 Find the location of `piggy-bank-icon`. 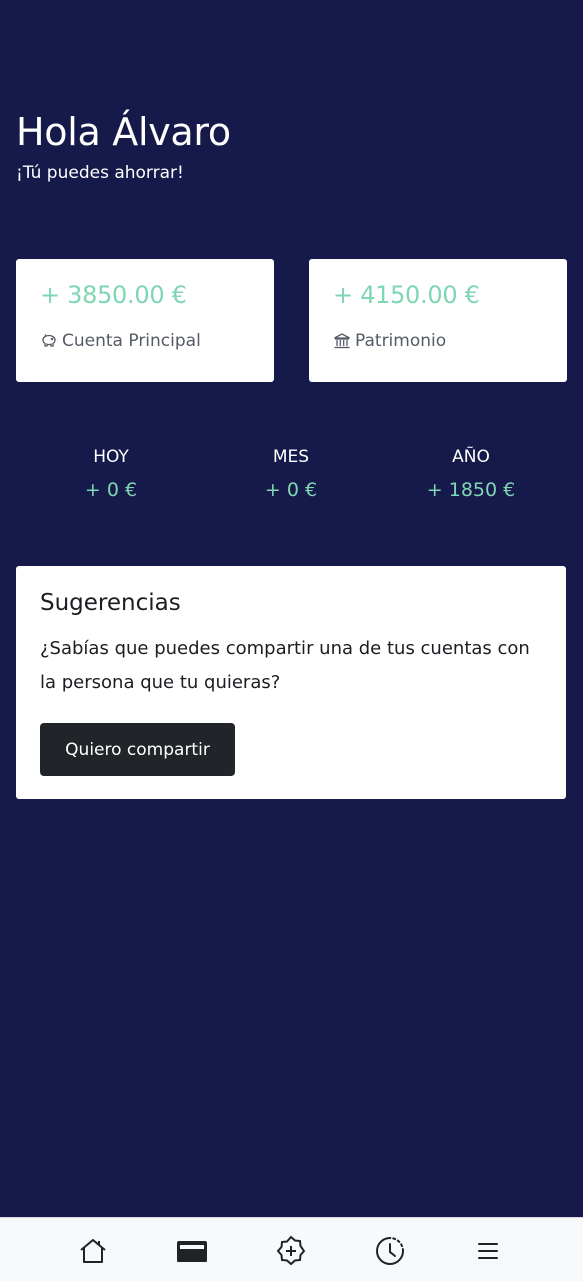

piggy-bank-icon is located at coordinates (49, 340).